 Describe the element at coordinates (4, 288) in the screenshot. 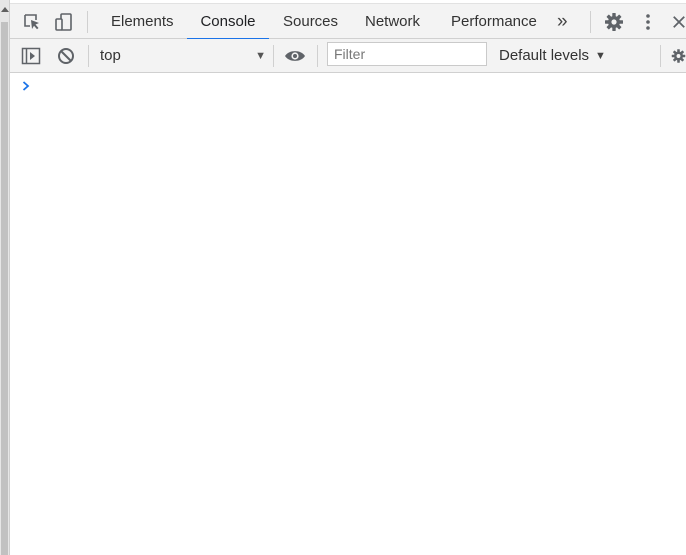

I see `scrollbar-thumb` at that location.